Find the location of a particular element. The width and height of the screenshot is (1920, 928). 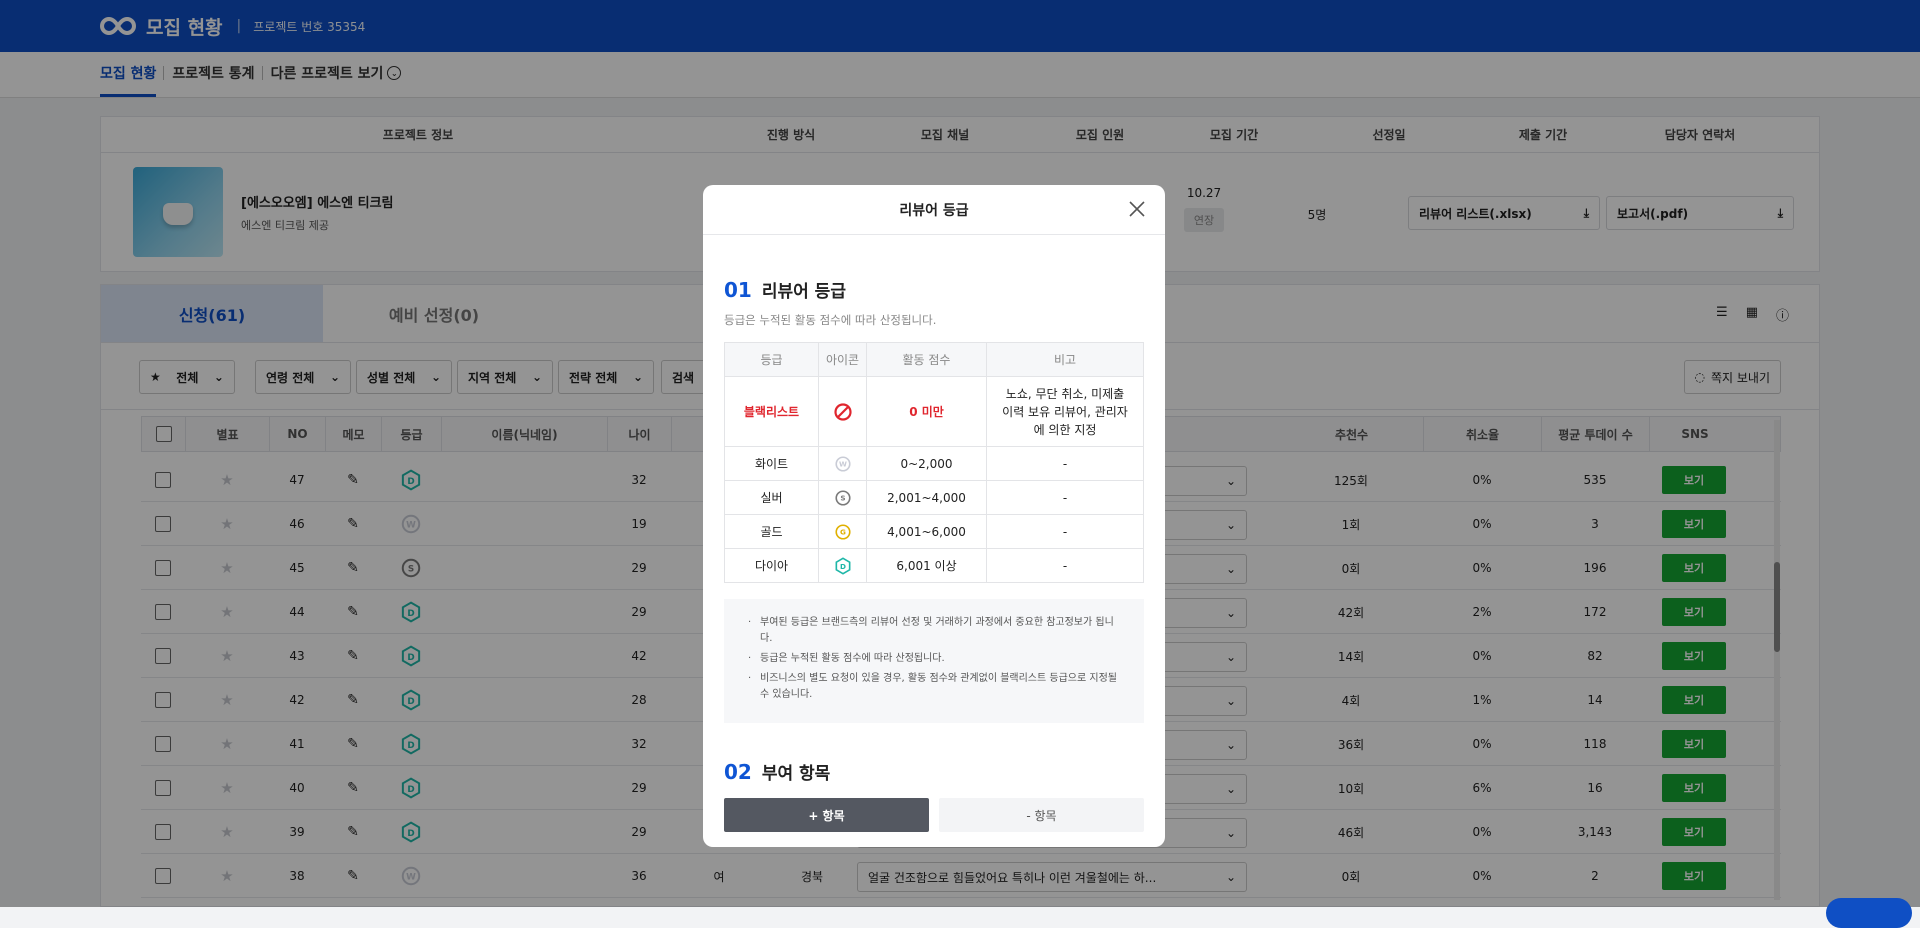

grade-score: 4,001~6,000 is located at coordinates (926, 531).